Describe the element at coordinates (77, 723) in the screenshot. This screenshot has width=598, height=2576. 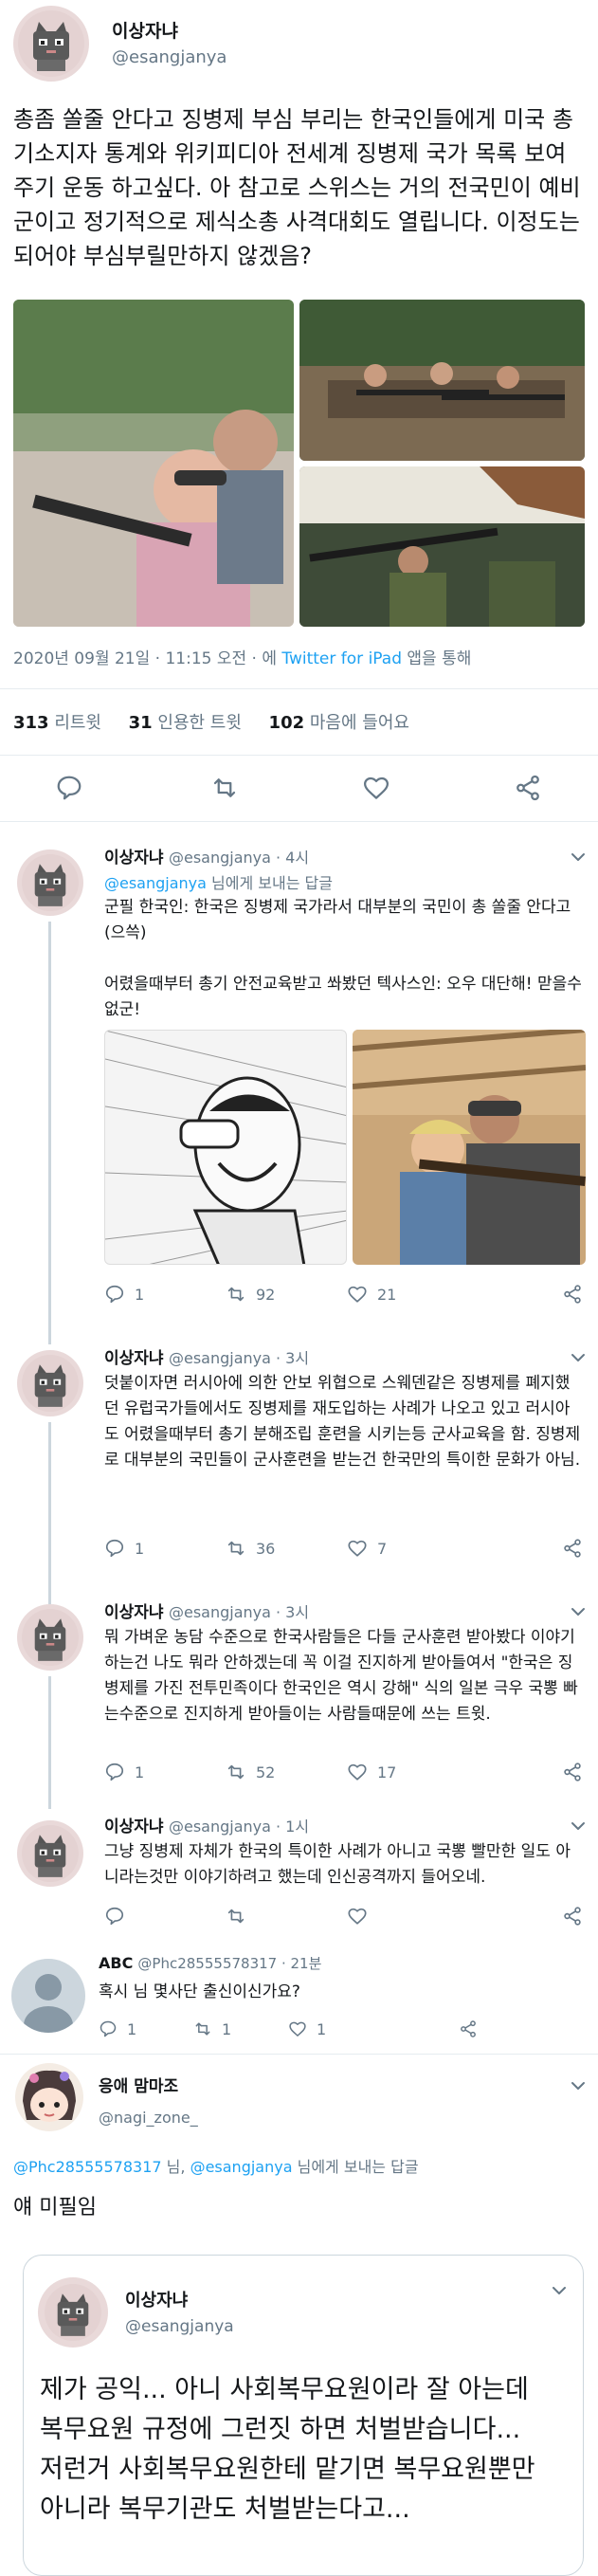
I see `retweet-label: 리트윗` at that location.